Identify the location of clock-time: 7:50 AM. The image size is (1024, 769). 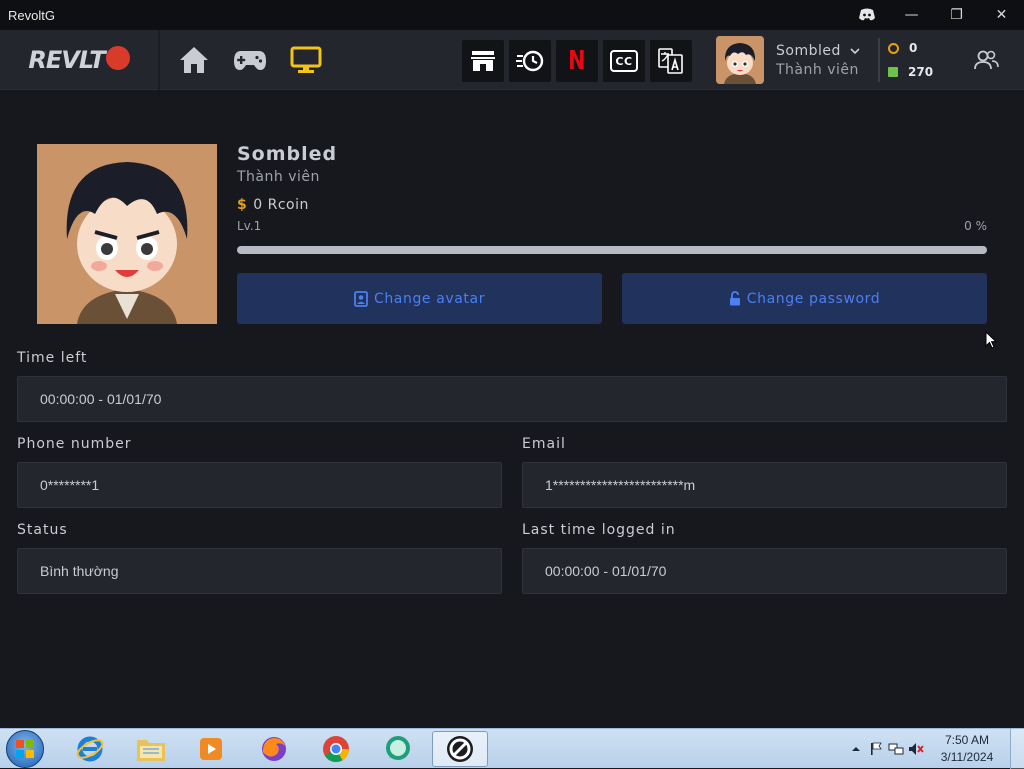
(967, 740).